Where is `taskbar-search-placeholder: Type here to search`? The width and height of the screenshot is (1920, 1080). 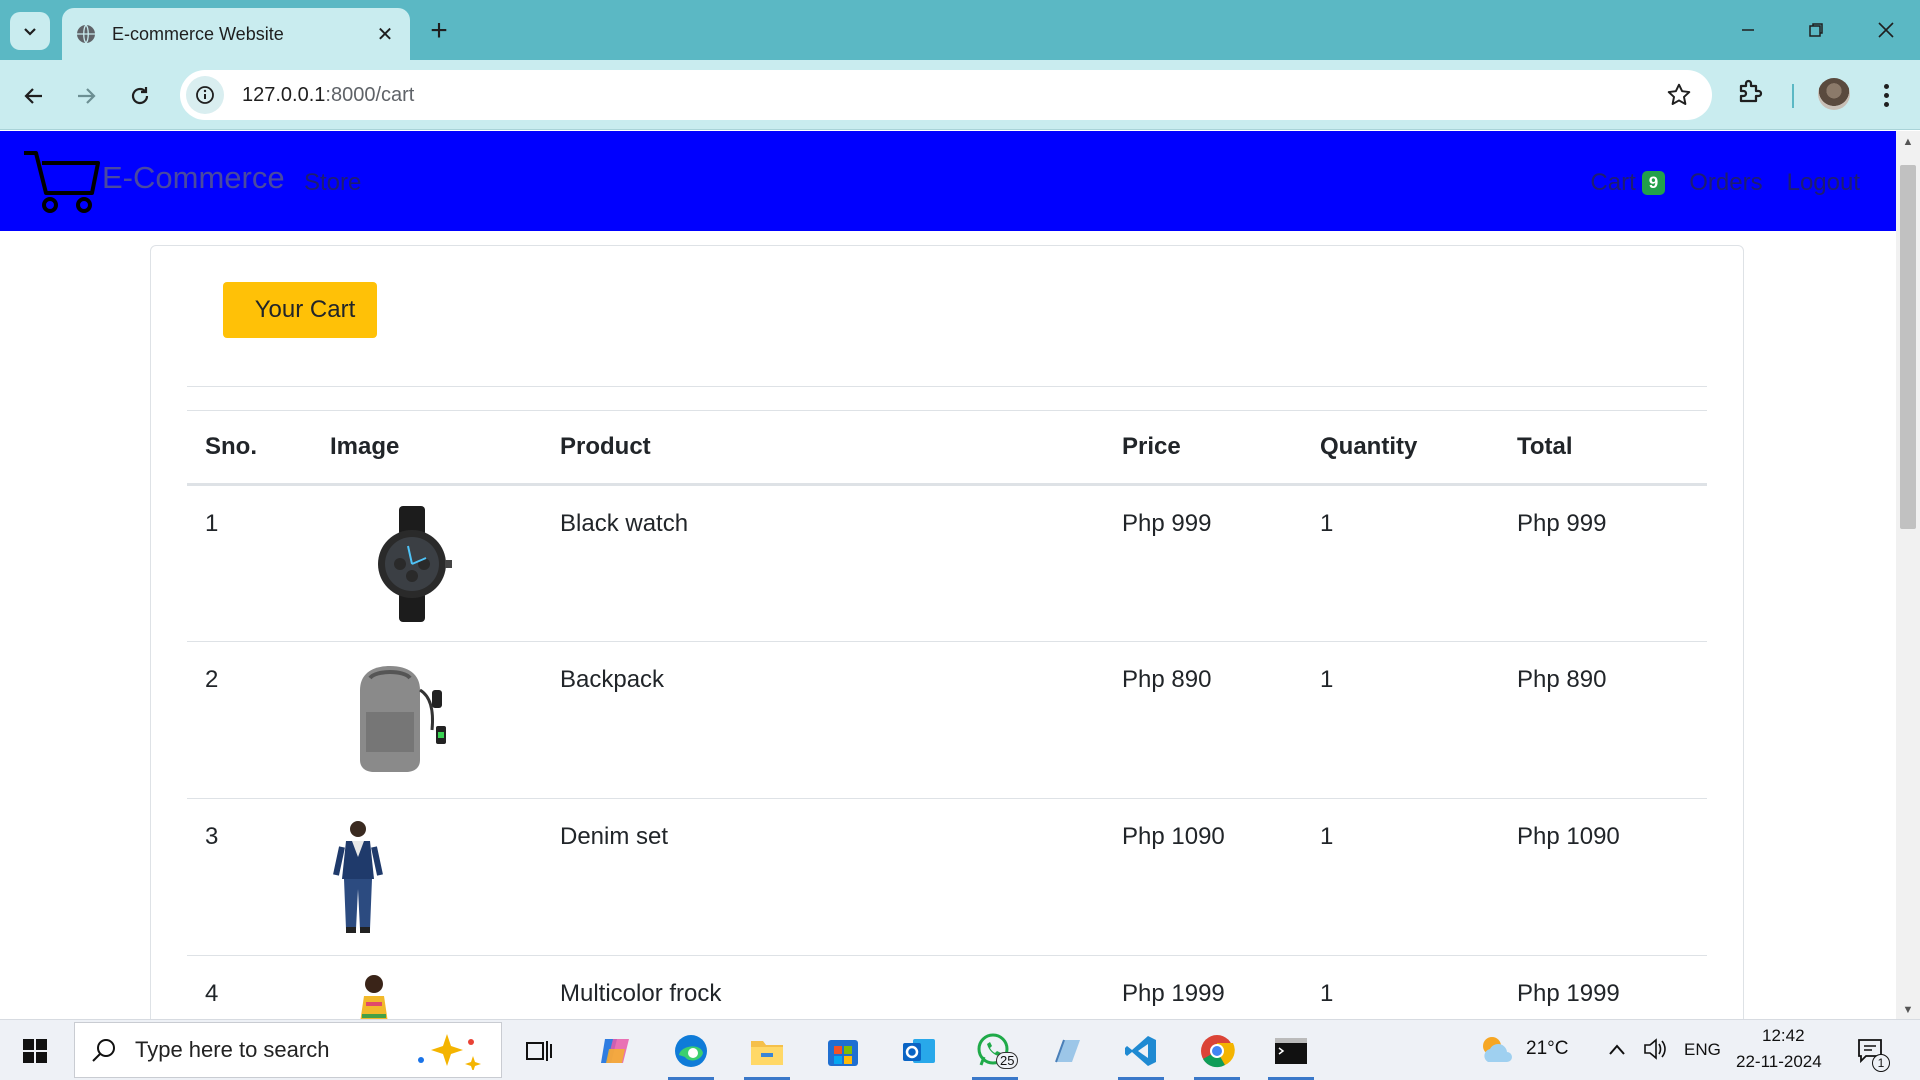
taskbar-search-placeholder: Type here to search is located at coordinates (232, 1049).